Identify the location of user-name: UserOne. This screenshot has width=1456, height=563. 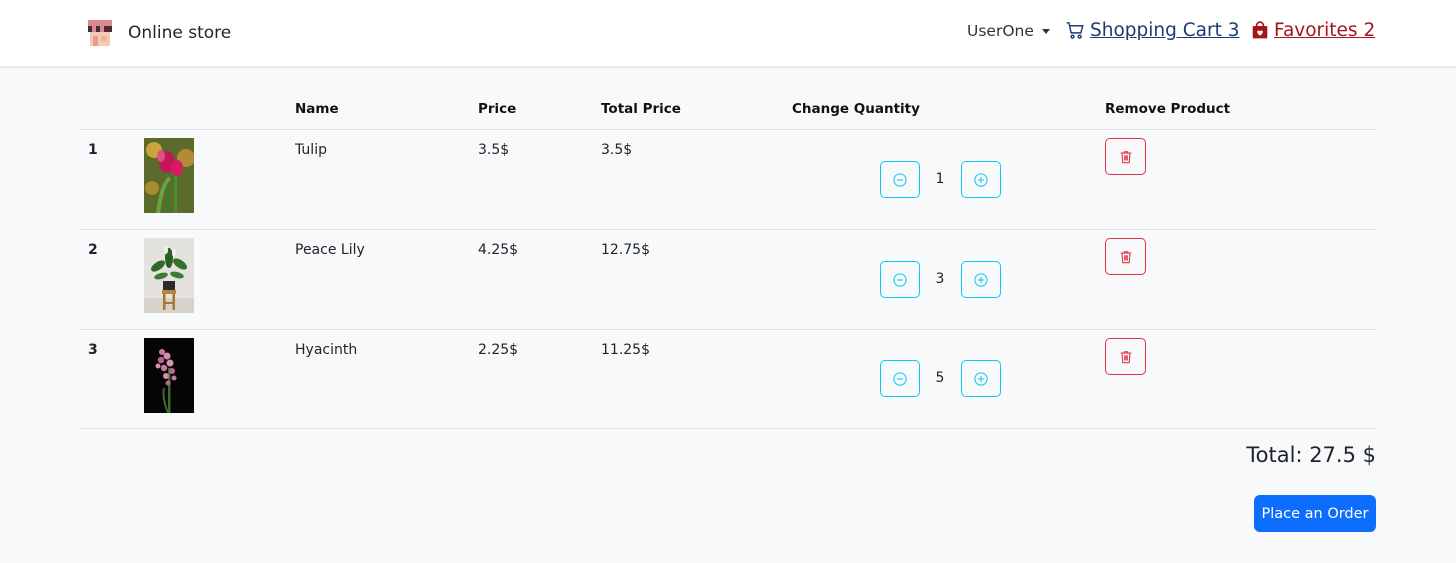
(1000, 31).